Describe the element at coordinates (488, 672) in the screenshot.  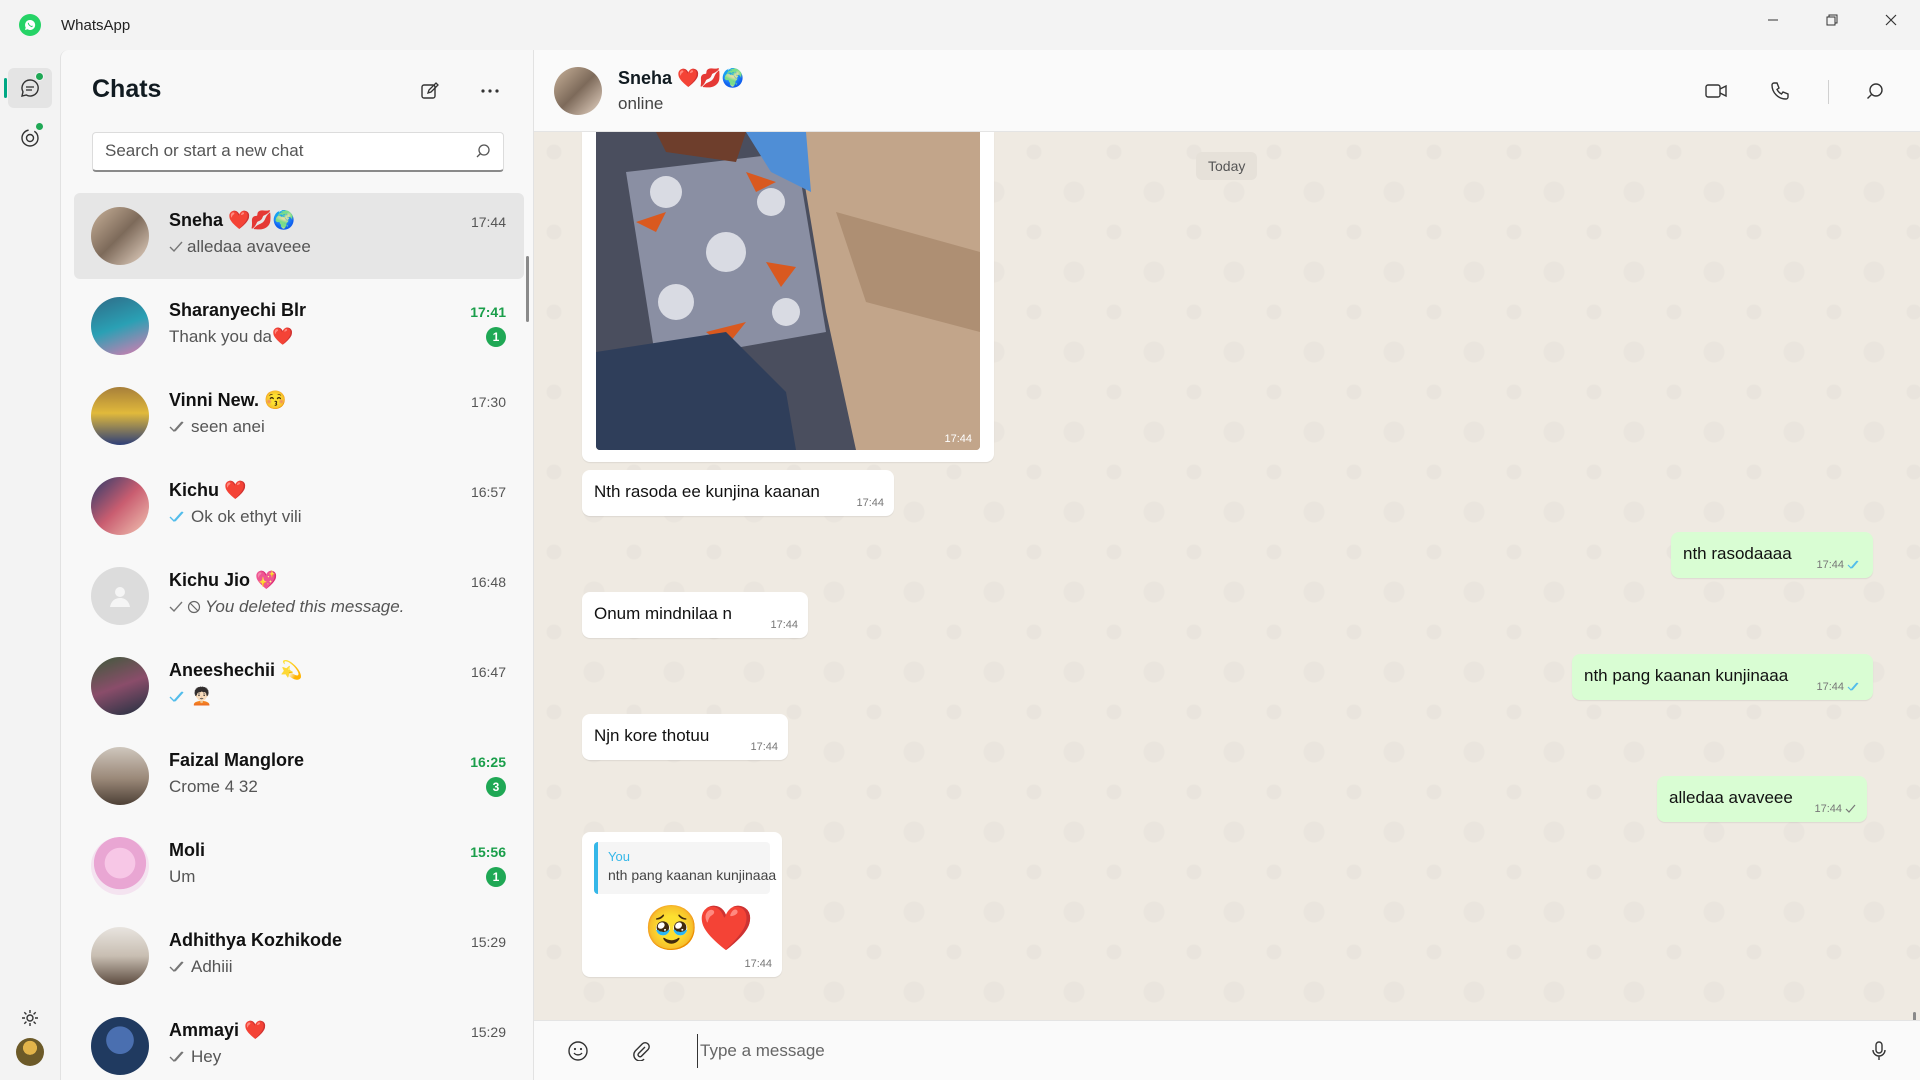
I see `chat-time: 16:47` at that location.